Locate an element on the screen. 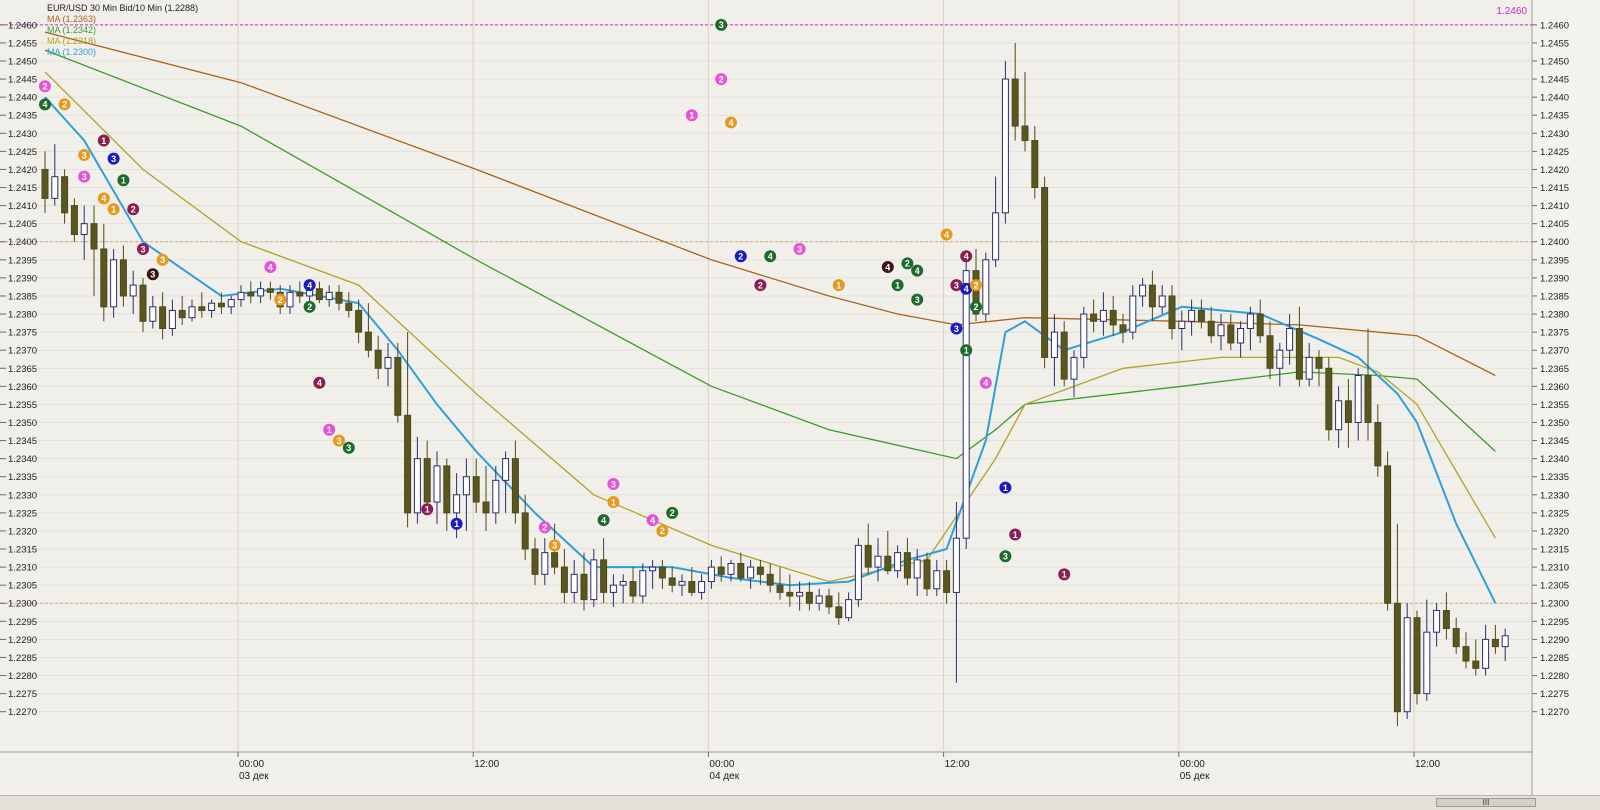  tick-label-y-left: 1.2300 is located at coordinates (22, 604).